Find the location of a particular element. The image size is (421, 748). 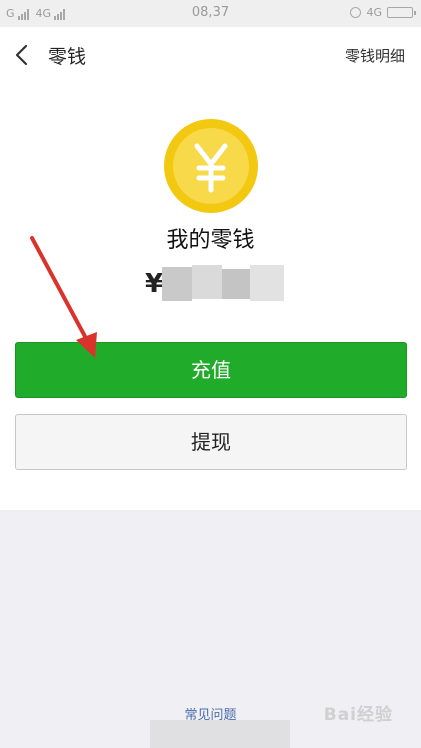

network-right-label: 4G is located at coordinates (374, 12).